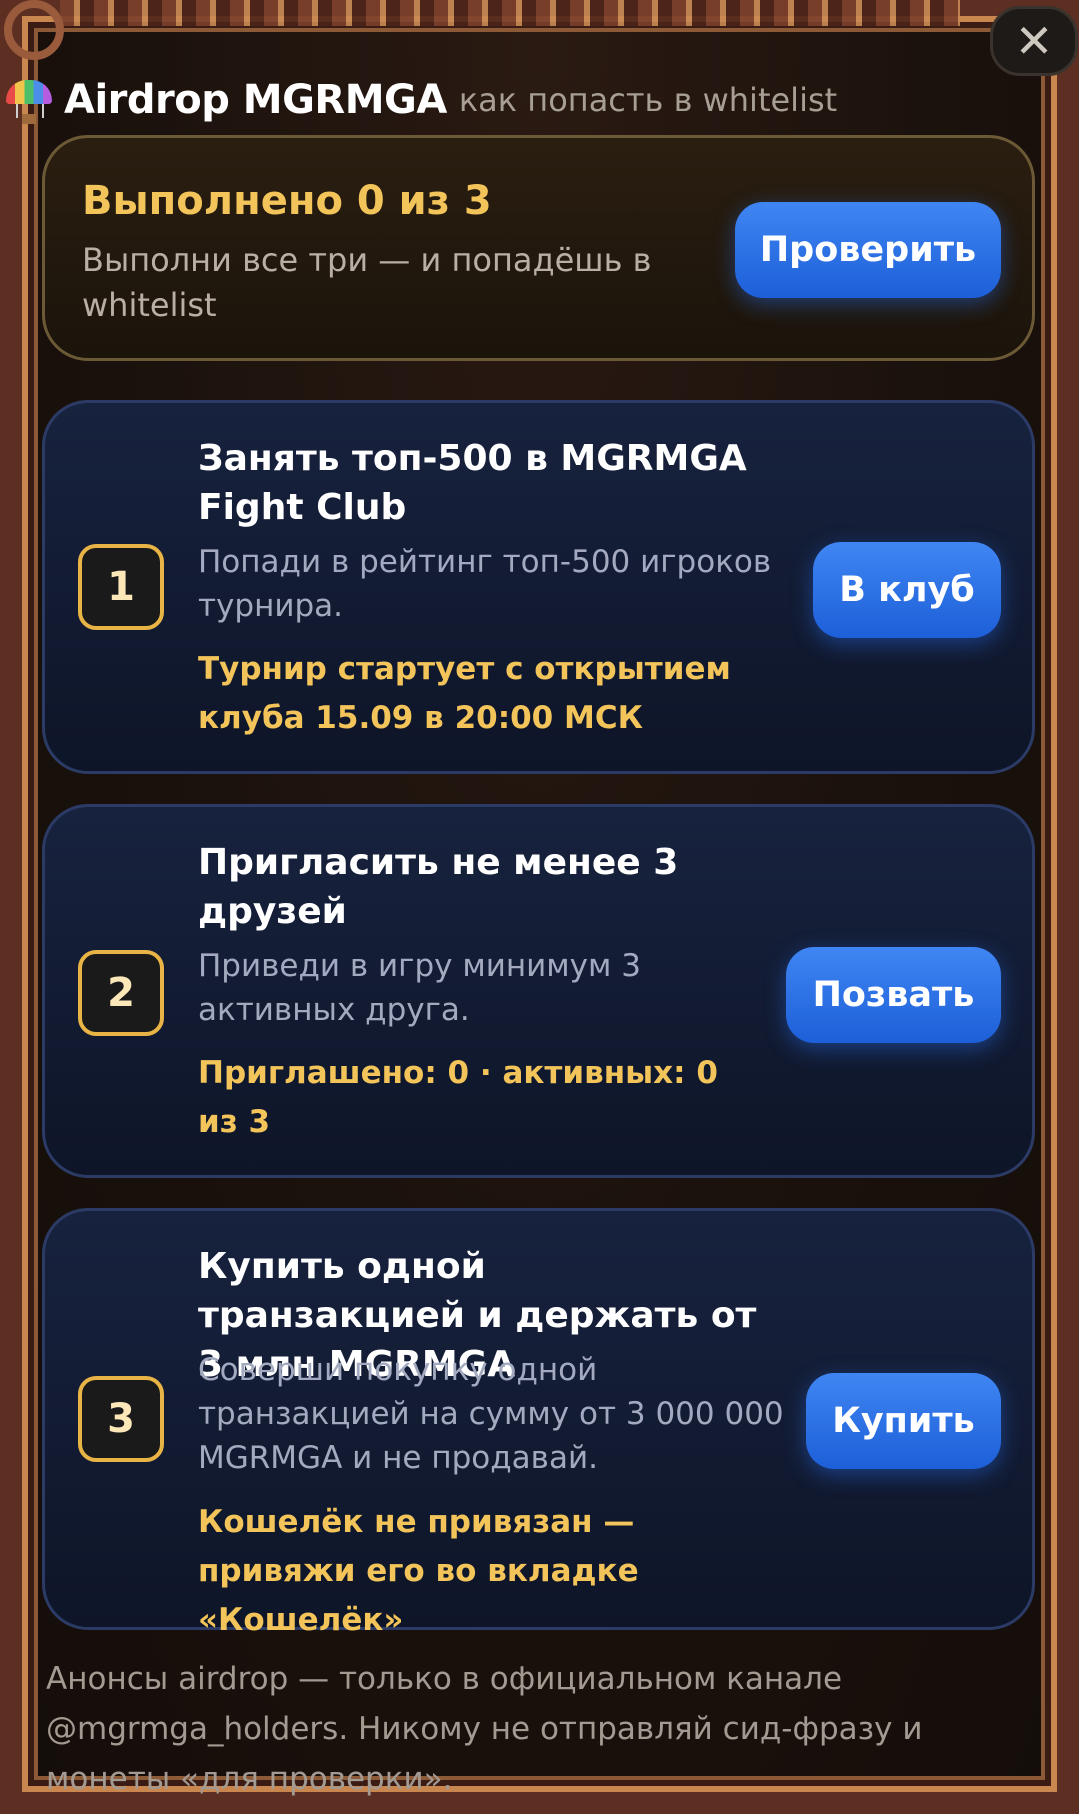  Describe the element at coordinates (255, 100) in the screenshot. I see `dialog-title: Airdrop MGRMGA` at that location.